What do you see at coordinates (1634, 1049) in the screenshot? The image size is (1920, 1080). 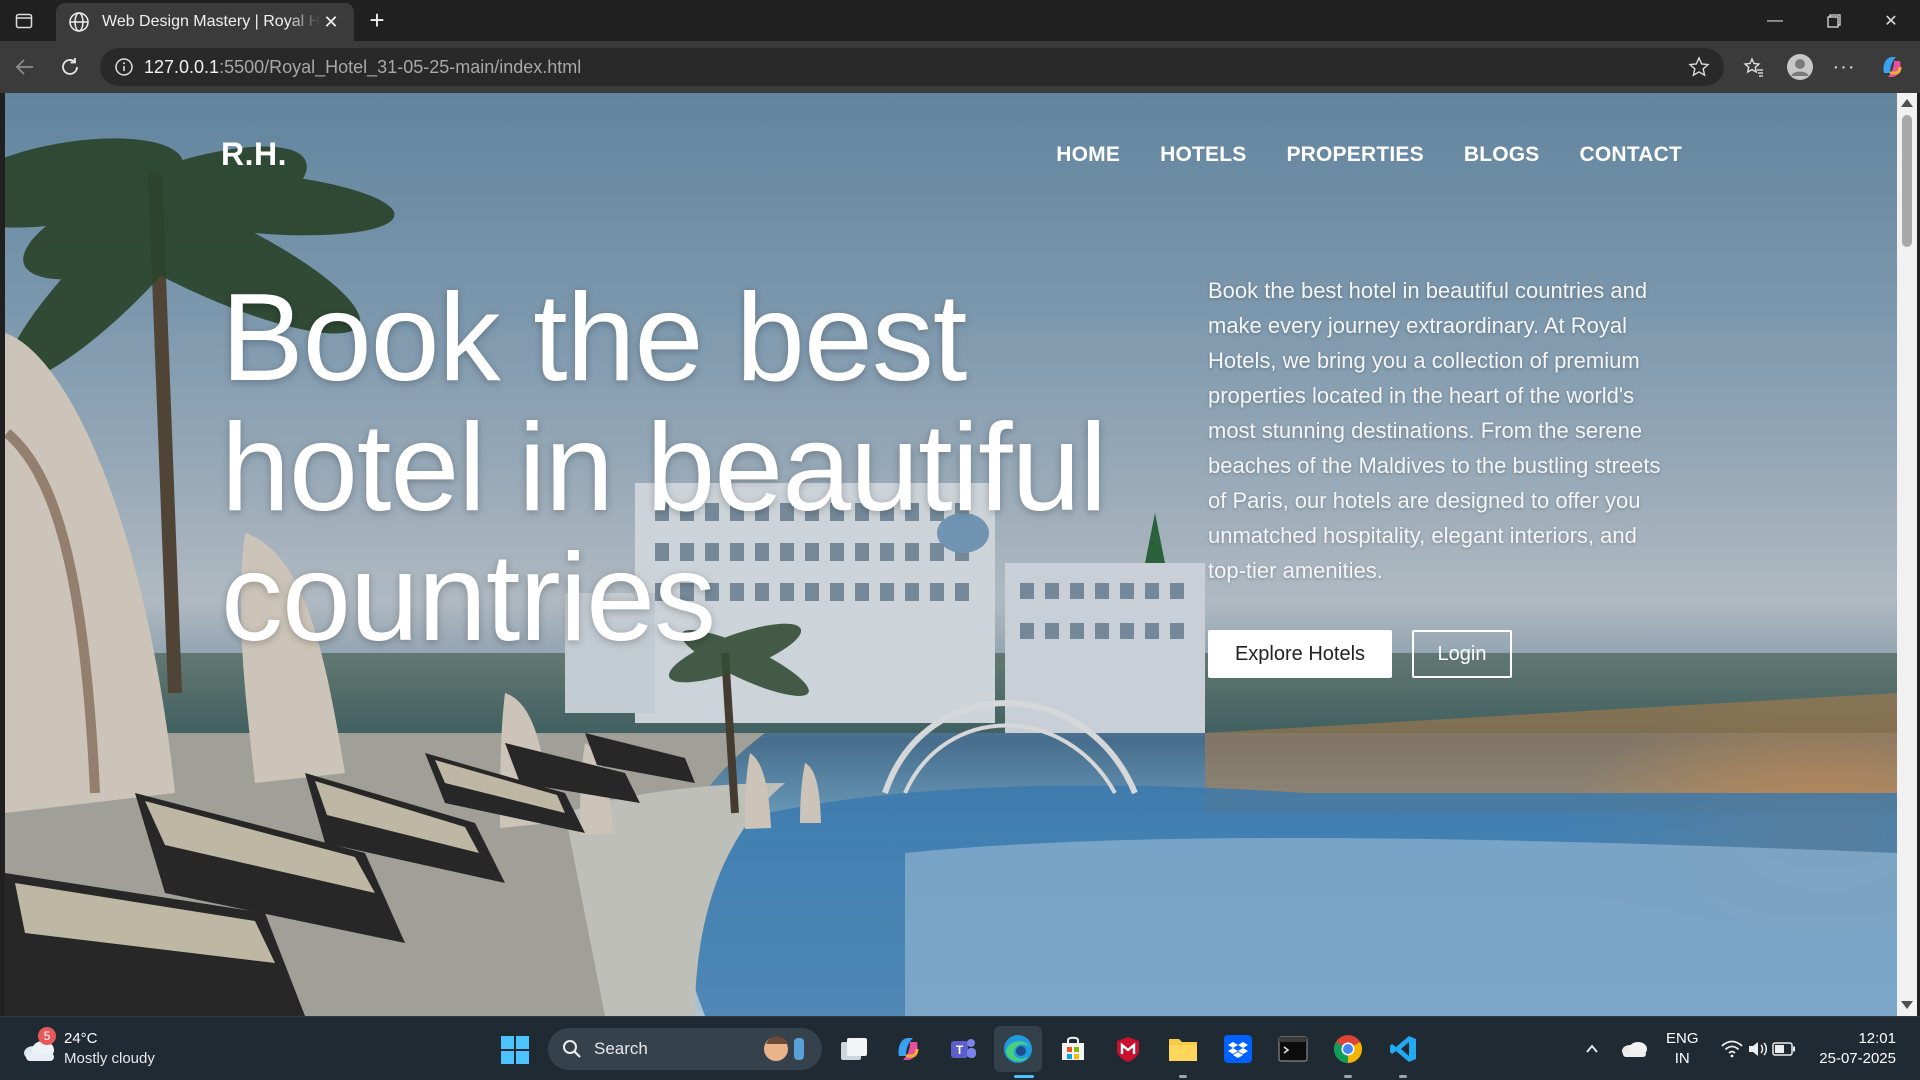 I see `onedrive-icon` at bounding box center [1634, 1049].